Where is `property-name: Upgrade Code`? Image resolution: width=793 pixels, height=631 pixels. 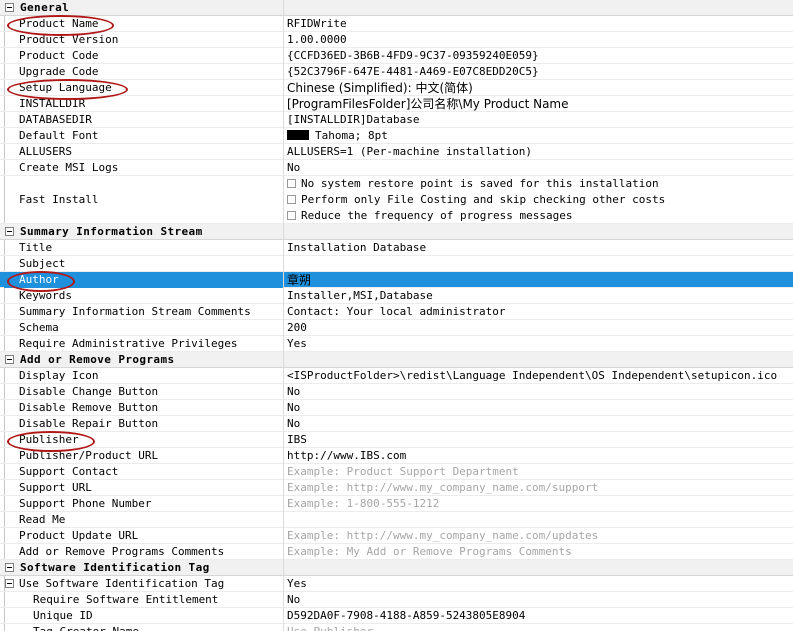
property-name: Upgrade Code is located at coordinates (59, 71).